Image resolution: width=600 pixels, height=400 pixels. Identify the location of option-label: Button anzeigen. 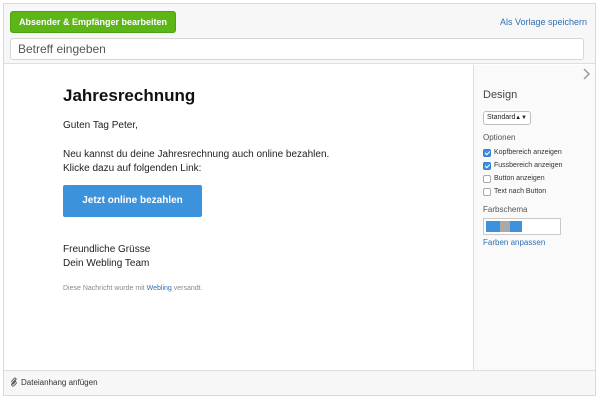
(519, 178).